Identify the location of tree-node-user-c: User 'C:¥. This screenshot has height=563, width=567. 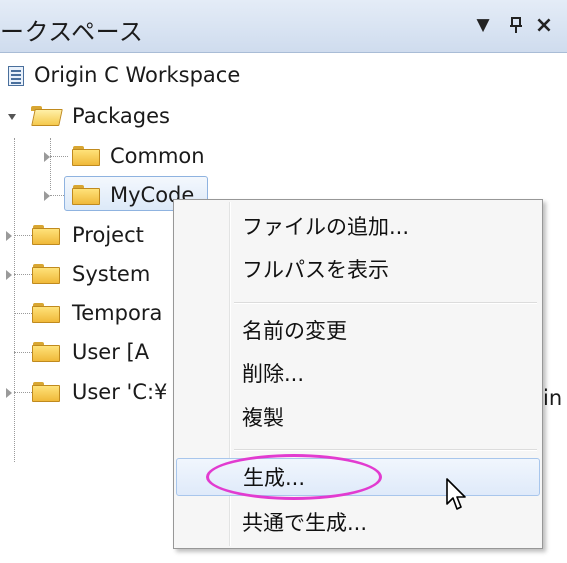
(119, 392).